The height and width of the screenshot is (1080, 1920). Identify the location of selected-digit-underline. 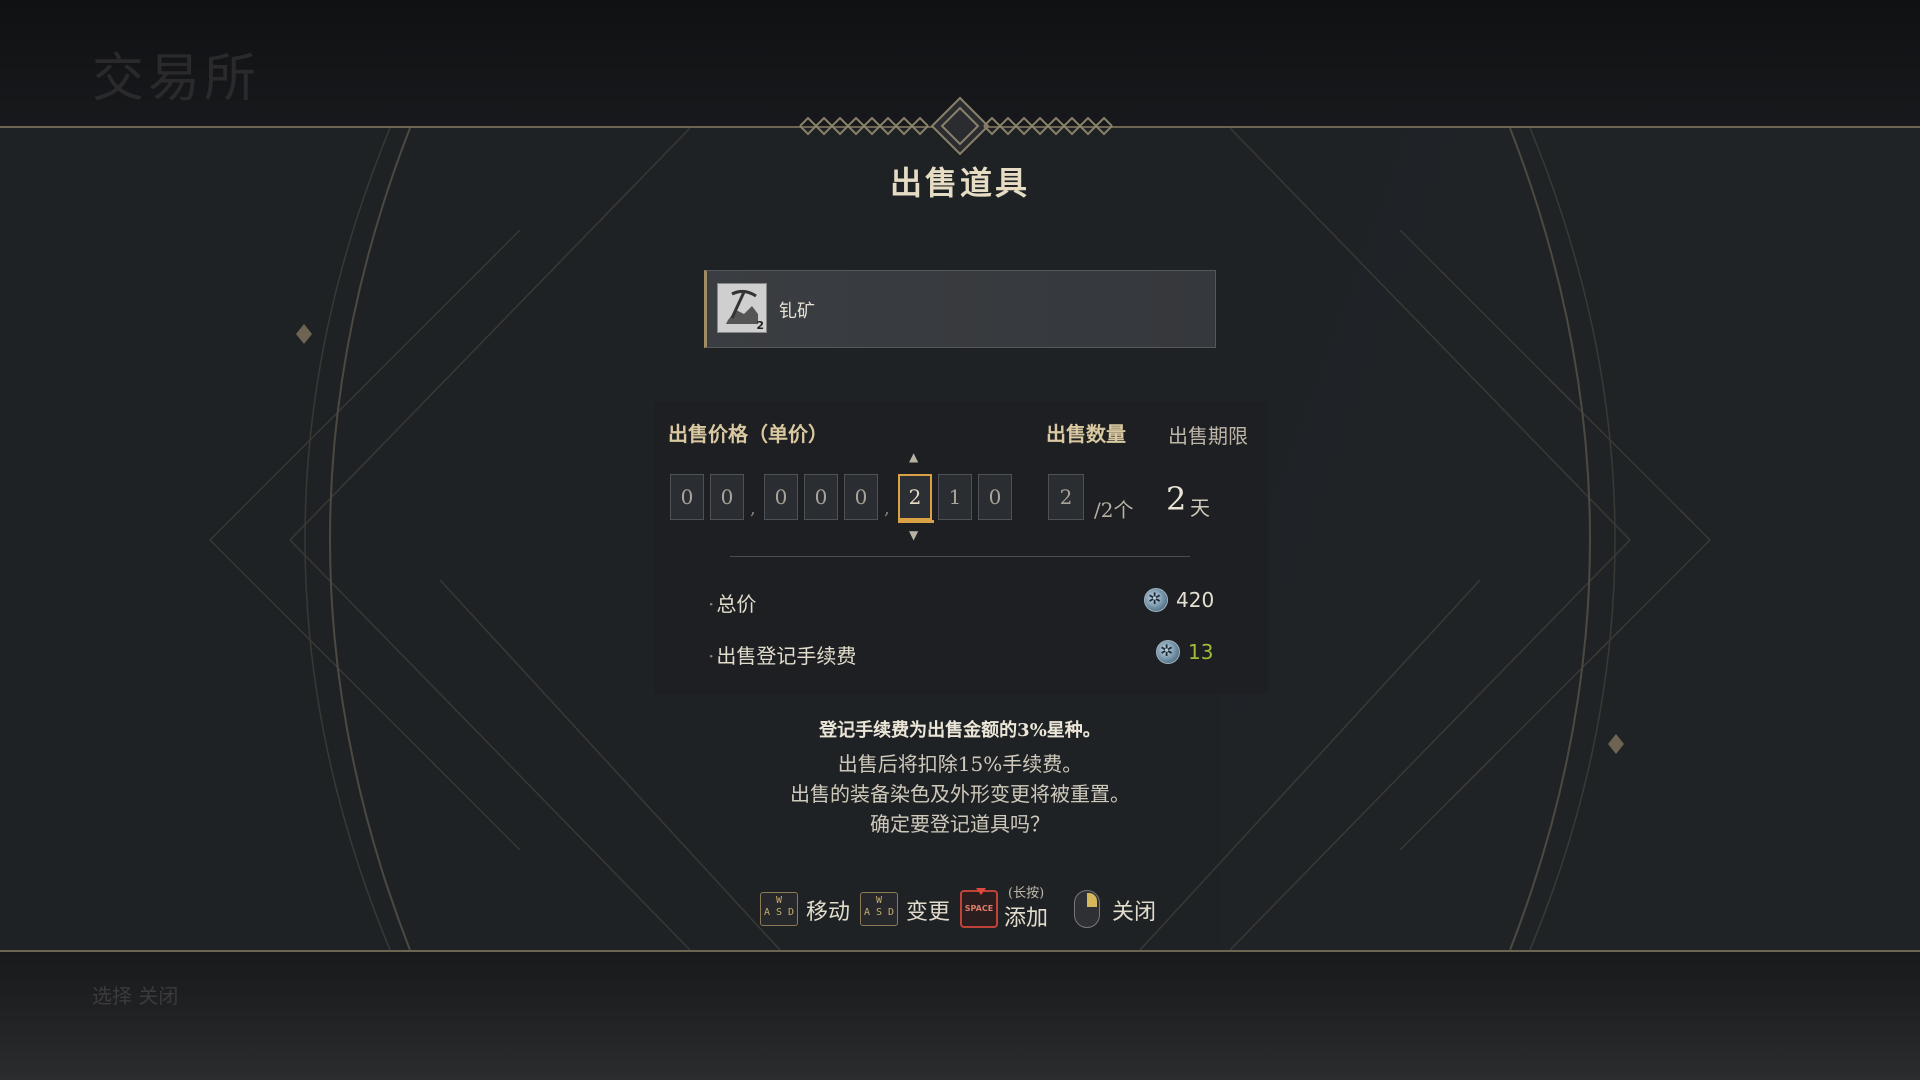
(916, 521).